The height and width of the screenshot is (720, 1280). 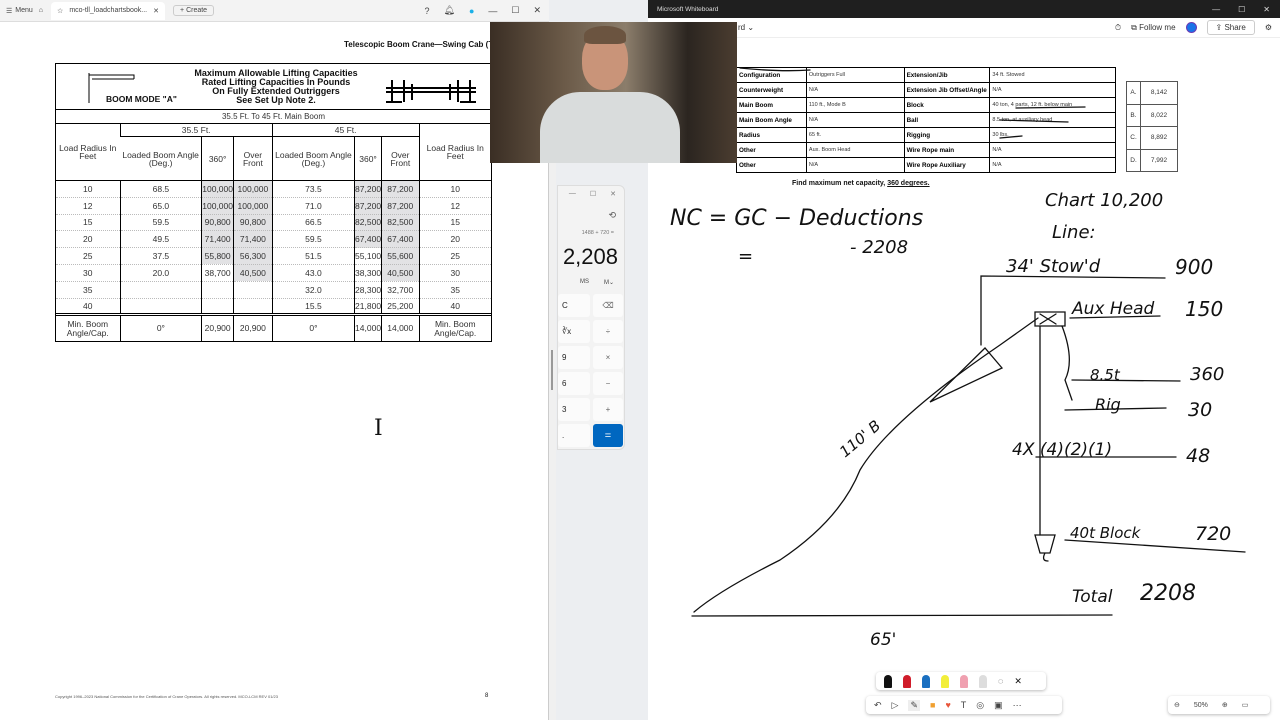 What do you see at coordinates (608, 409) in the screenshot?
I see `plus-button: +` at bounding box center [608, 409].